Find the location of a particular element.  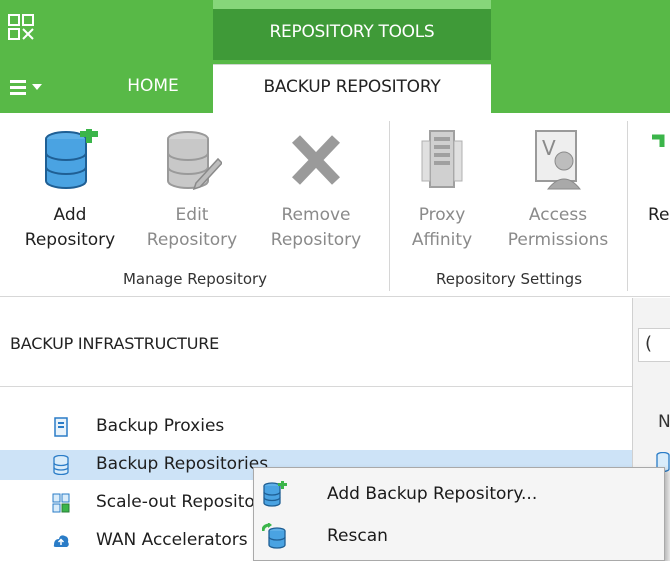

svg-text: V is located at coordinates (549, 148).